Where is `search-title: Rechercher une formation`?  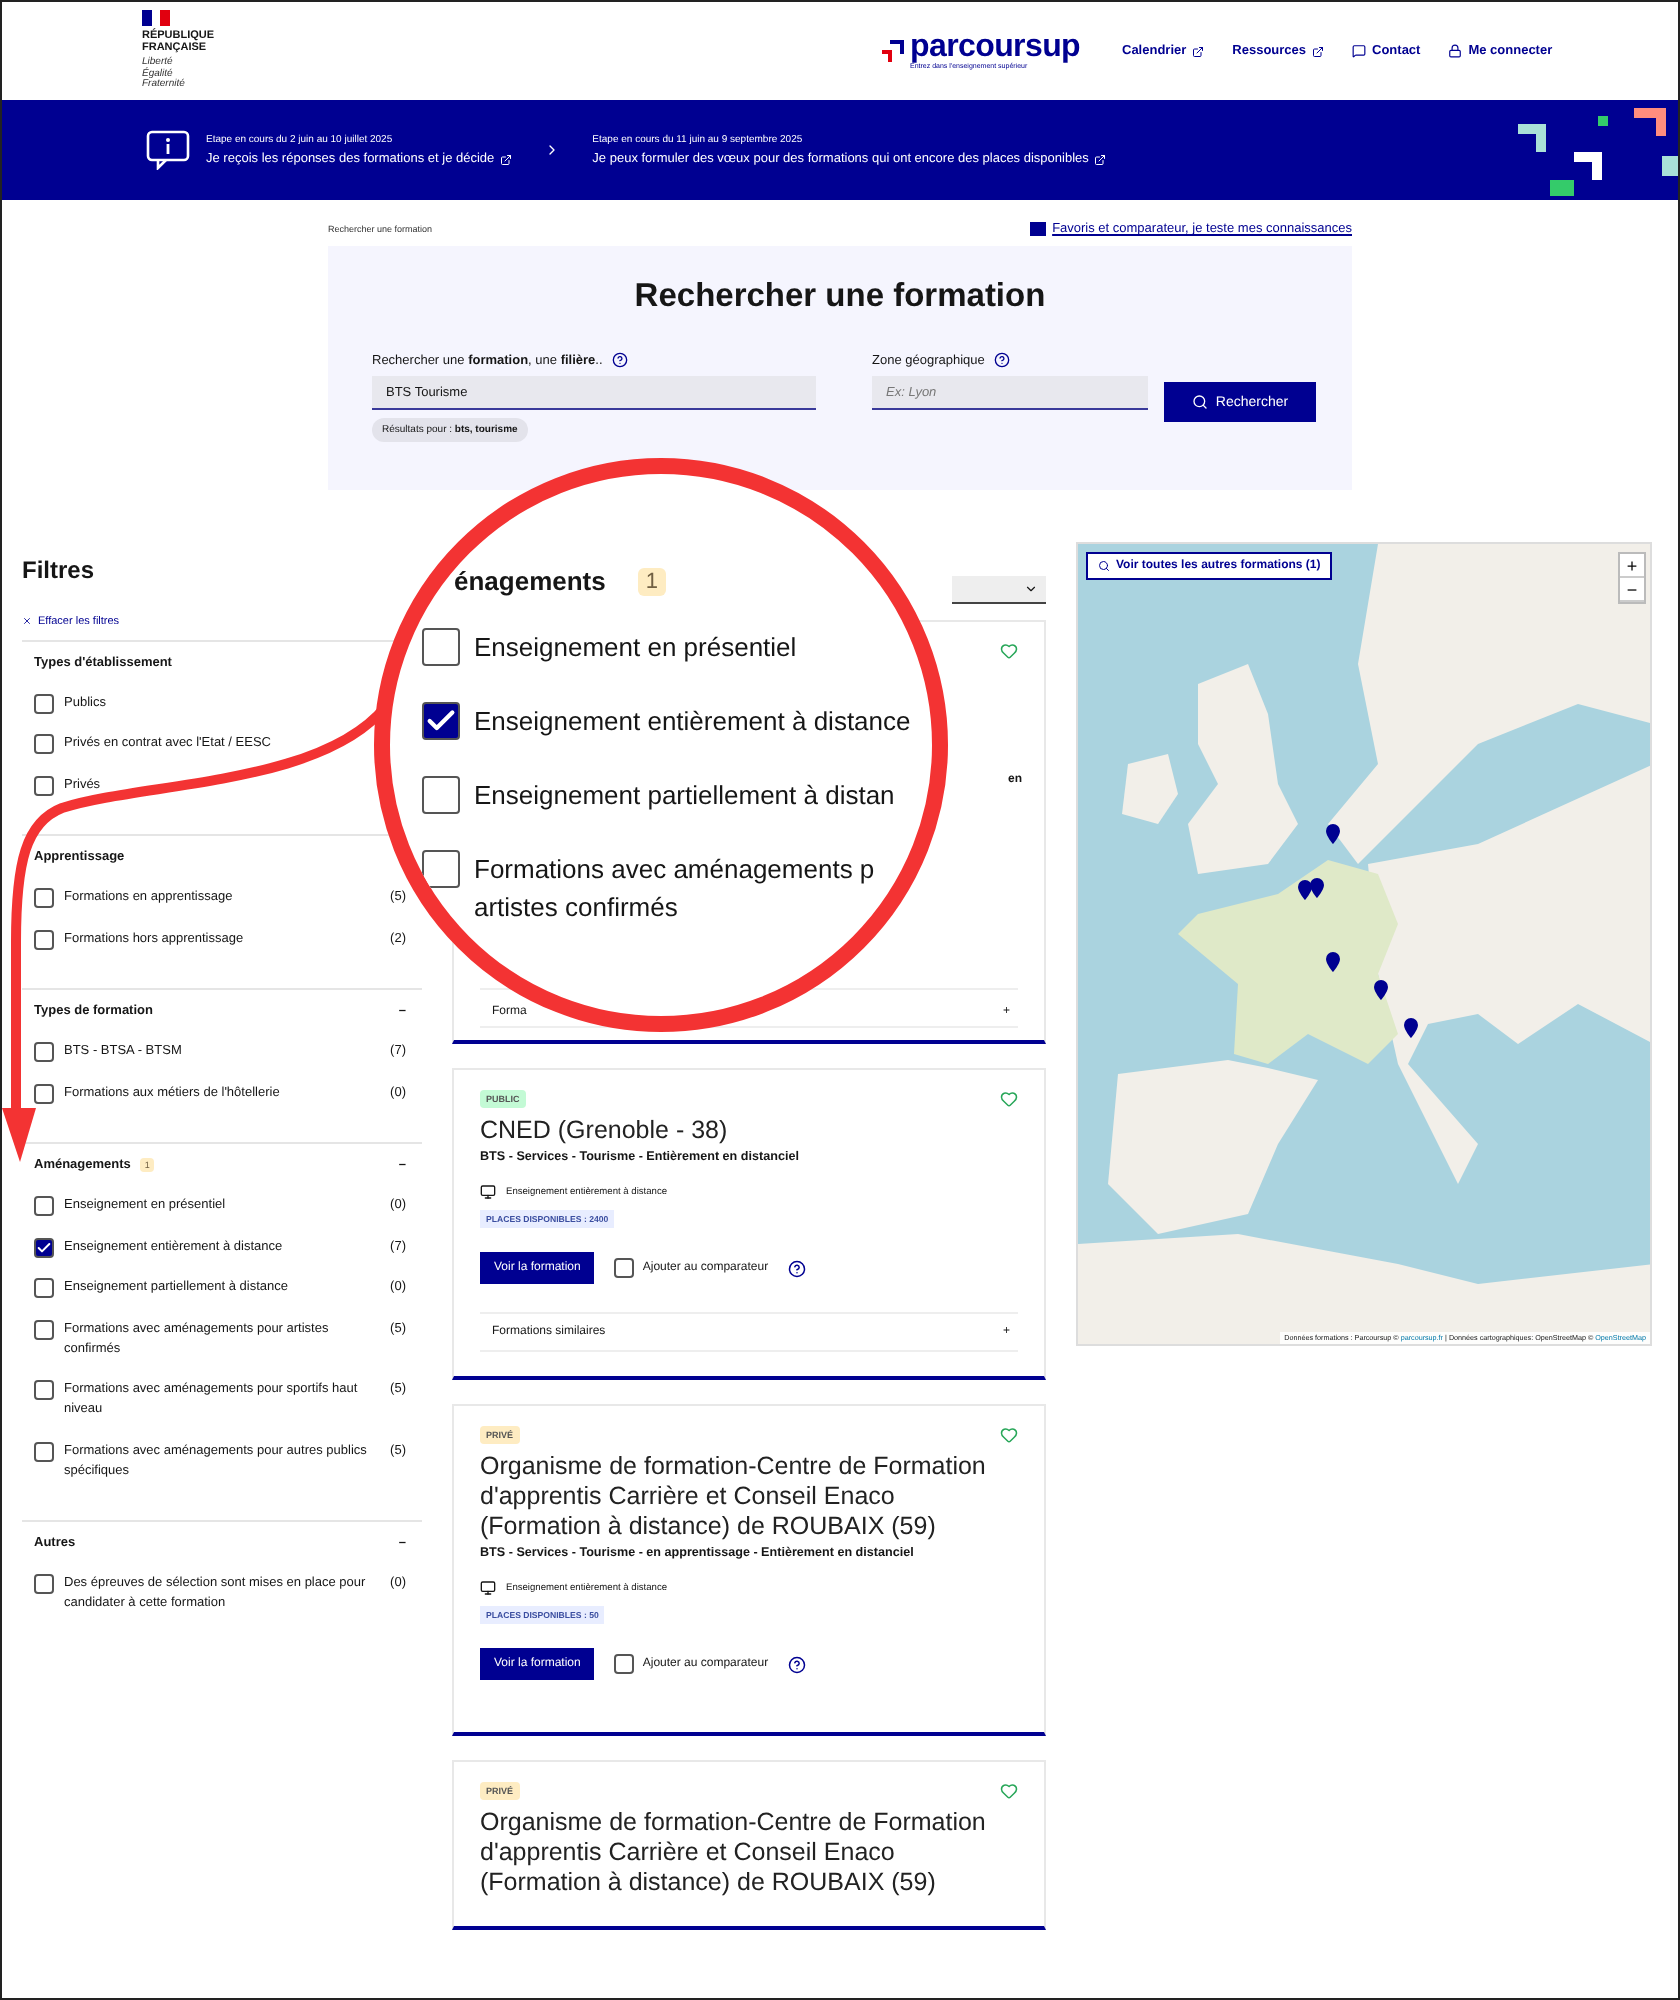 search-title: Rechercher une formation is located at coordinates (840, 297).